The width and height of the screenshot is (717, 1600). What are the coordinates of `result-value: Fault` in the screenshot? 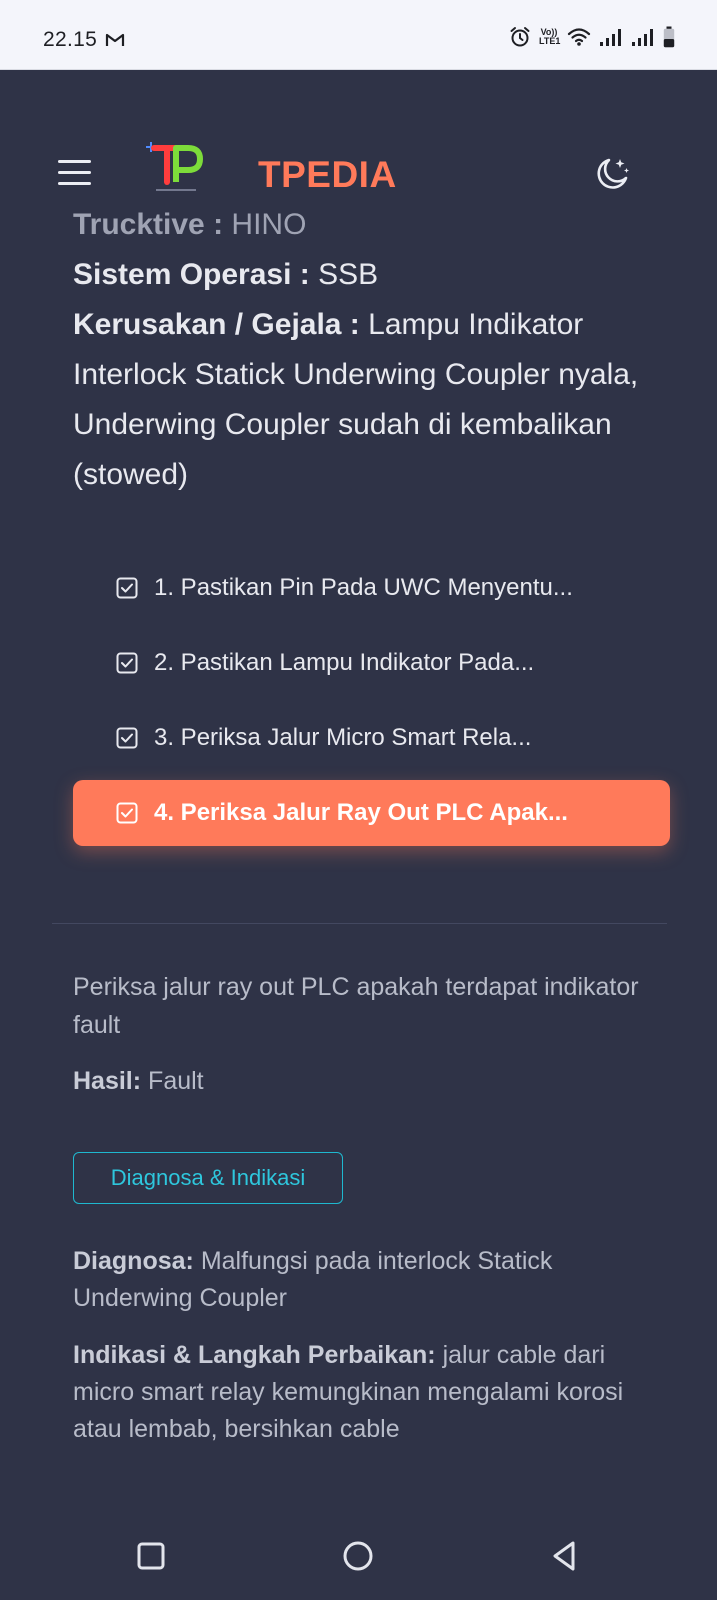 It's located at (176, 1081).